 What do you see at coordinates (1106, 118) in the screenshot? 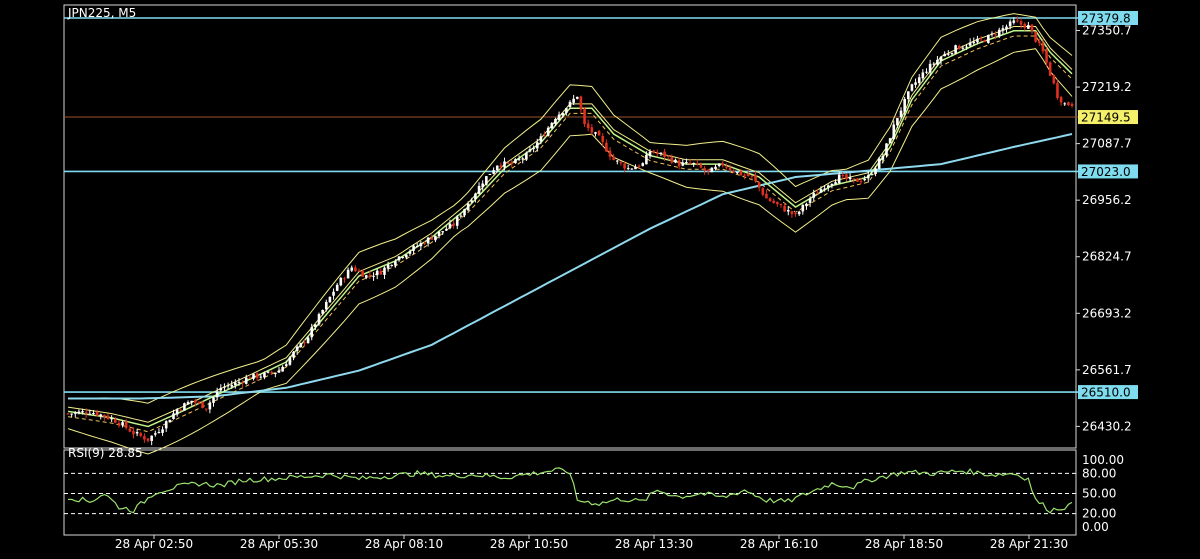
I see `current-price-label: 27149.5` at bounding box center [1106, 118].